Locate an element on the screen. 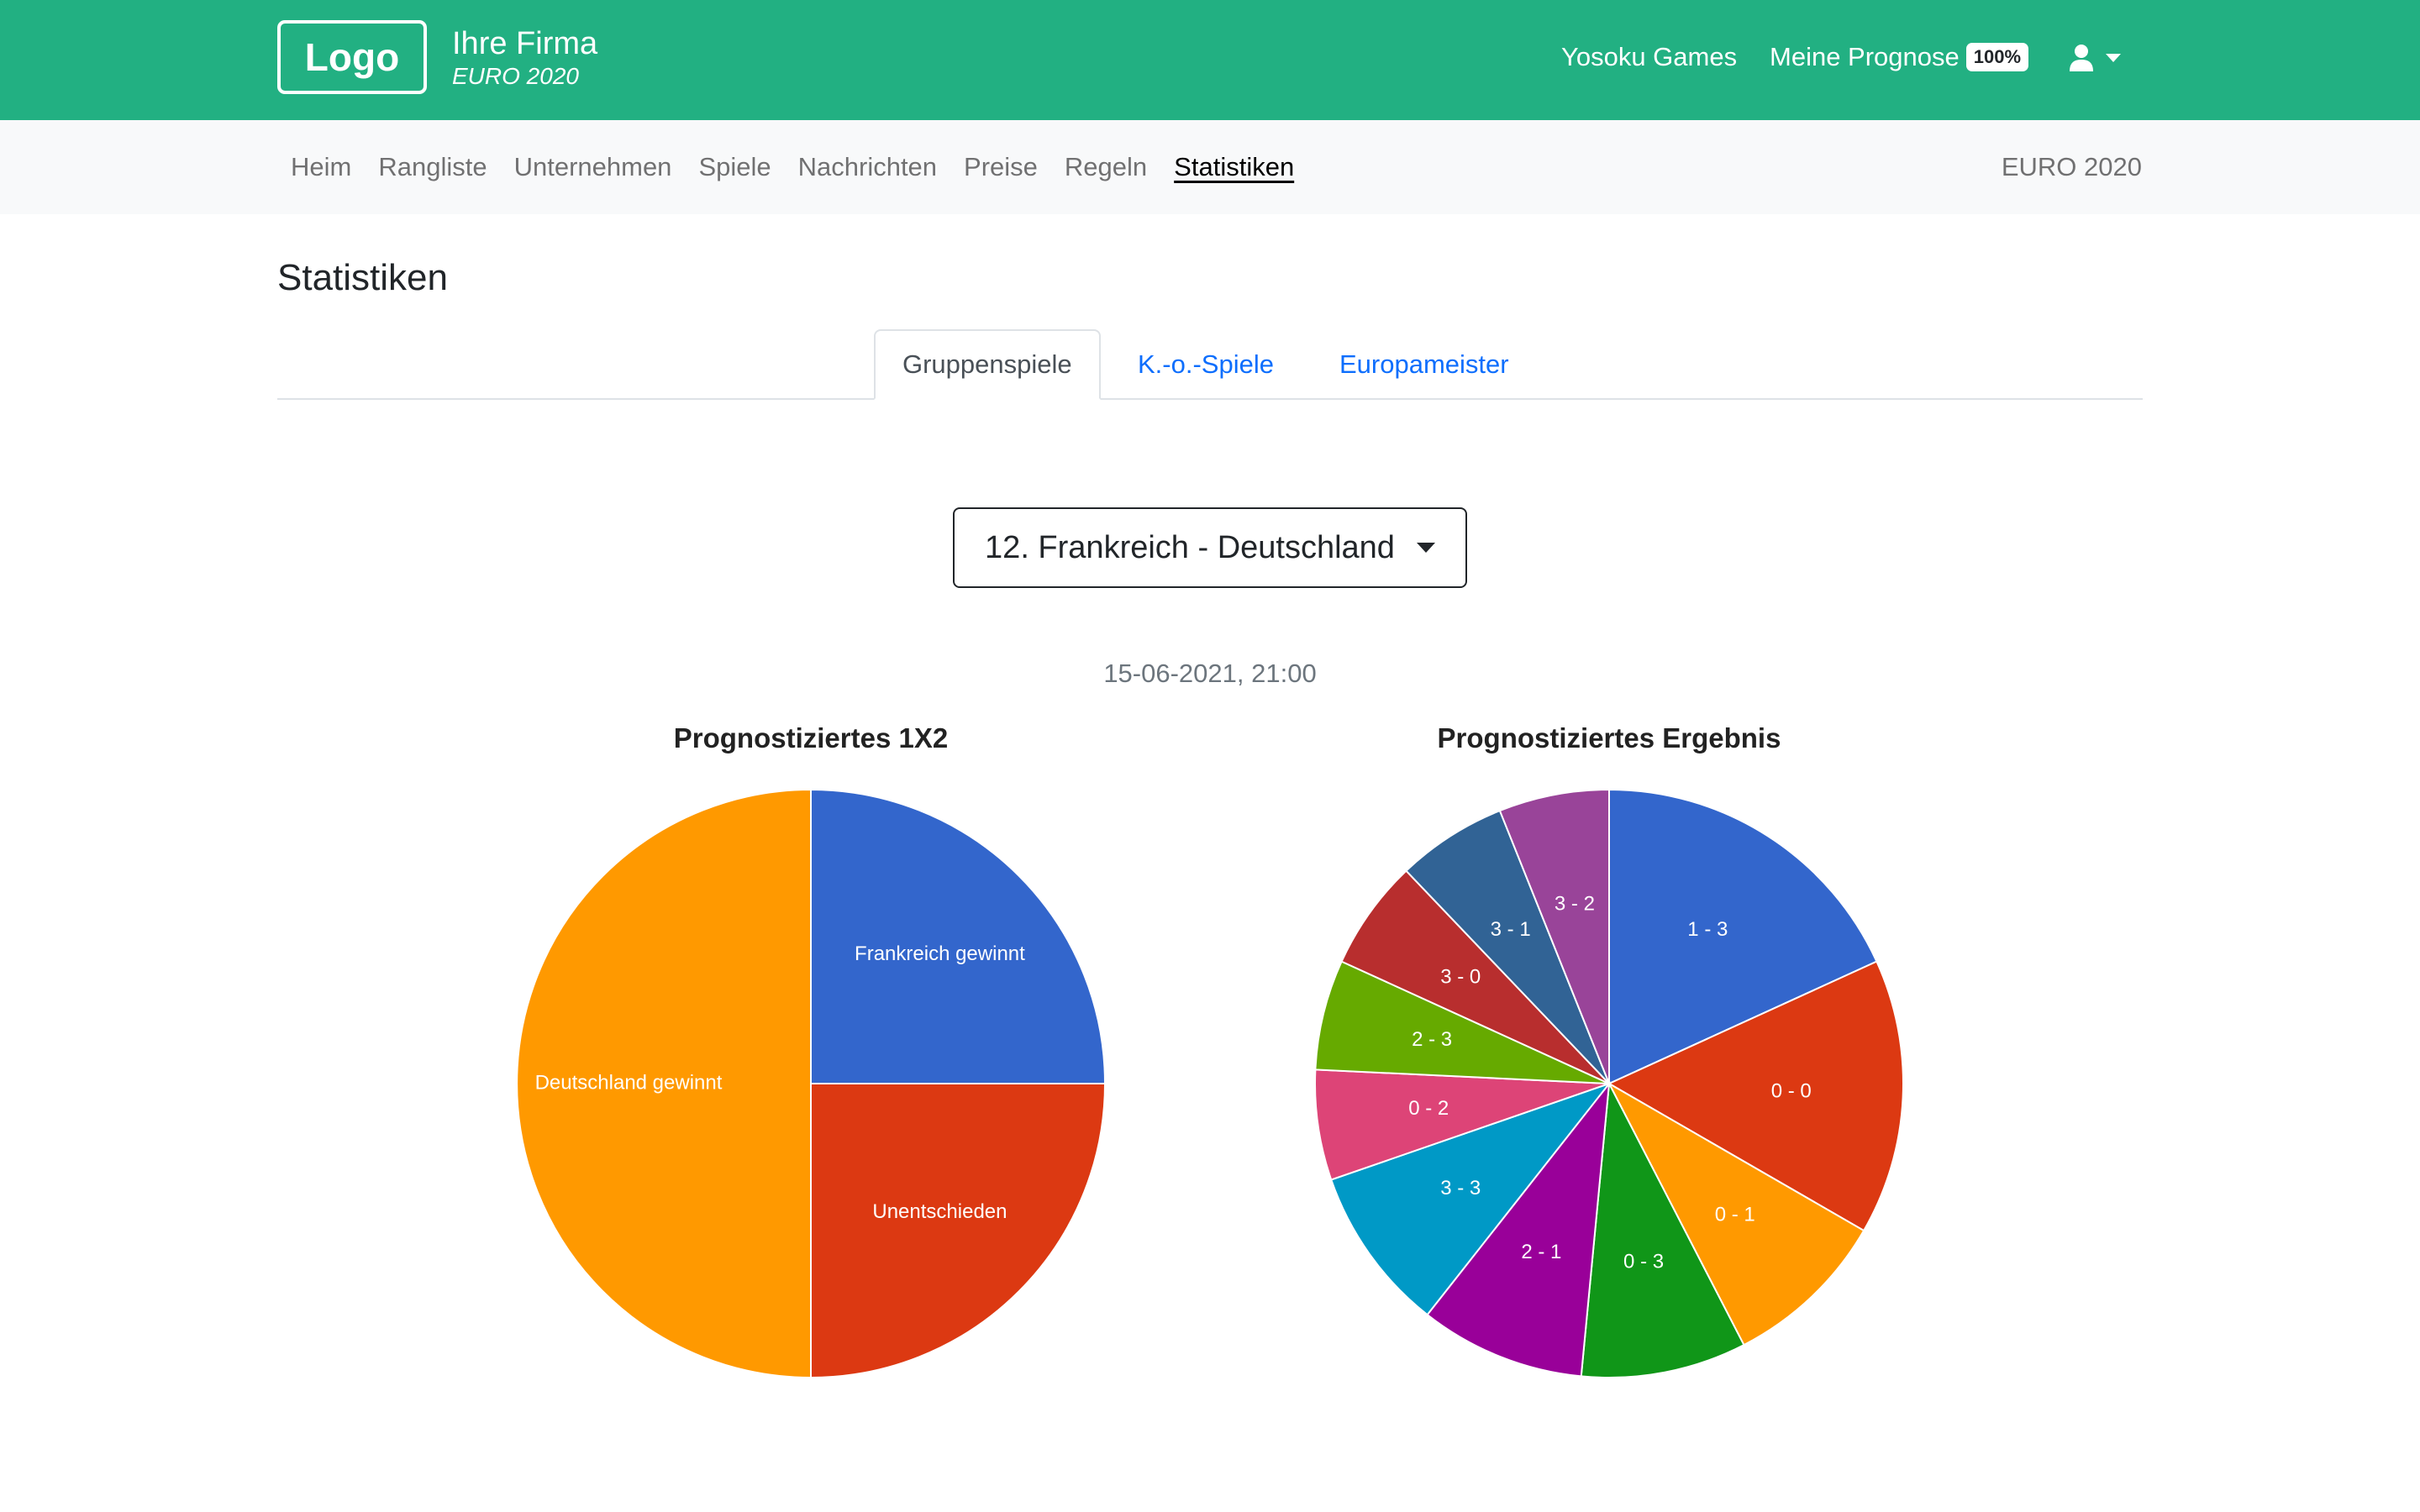  nav-item-preise: Preise is located at coordinates (1000, 167).